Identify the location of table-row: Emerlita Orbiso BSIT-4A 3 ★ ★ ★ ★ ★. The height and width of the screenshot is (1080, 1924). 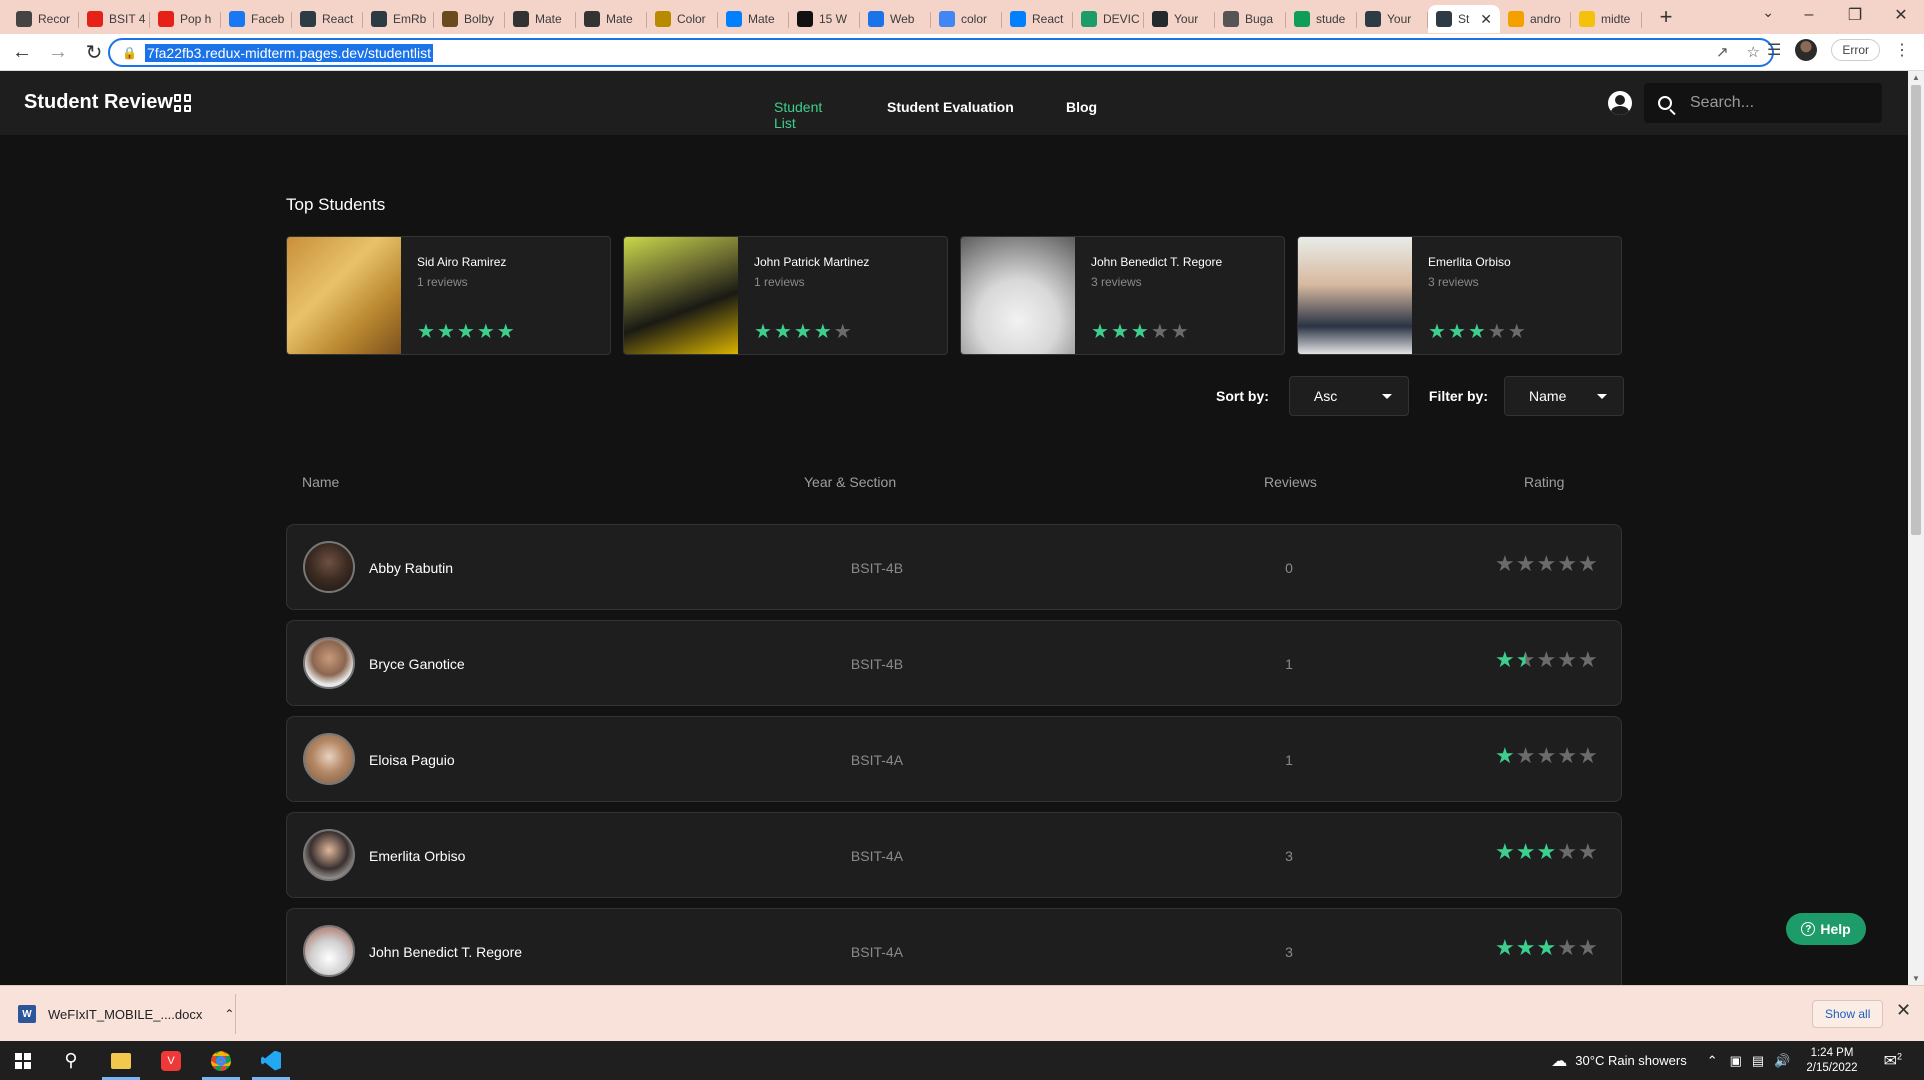
(954, 855).